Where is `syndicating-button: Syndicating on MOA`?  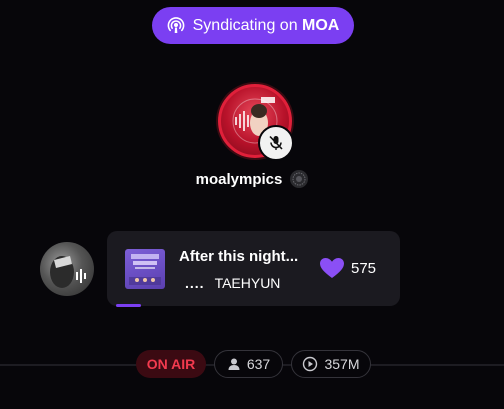 syndicating-button: Syndicating on MOA is located at coordinates (253, 25).